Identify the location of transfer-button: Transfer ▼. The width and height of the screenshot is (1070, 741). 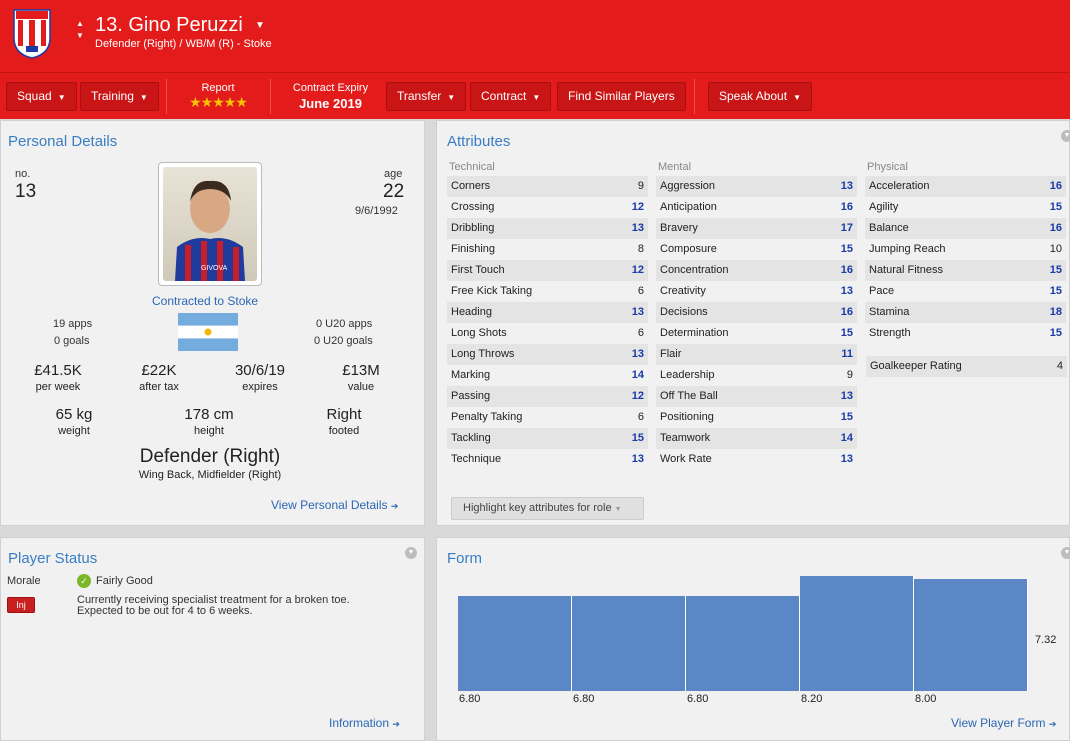
(426, 96).